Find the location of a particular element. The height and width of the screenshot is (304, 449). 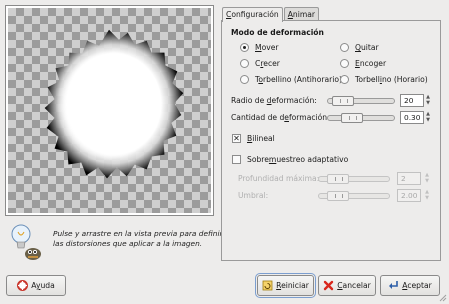

max-depth-spinbox: 2 is located at coordinates (409, 178).